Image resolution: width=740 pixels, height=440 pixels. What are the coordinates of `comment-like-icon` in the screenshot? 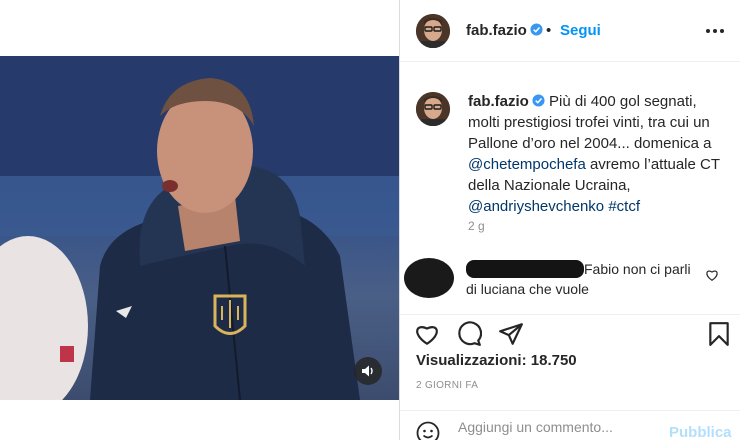 It's located at (712, 275).